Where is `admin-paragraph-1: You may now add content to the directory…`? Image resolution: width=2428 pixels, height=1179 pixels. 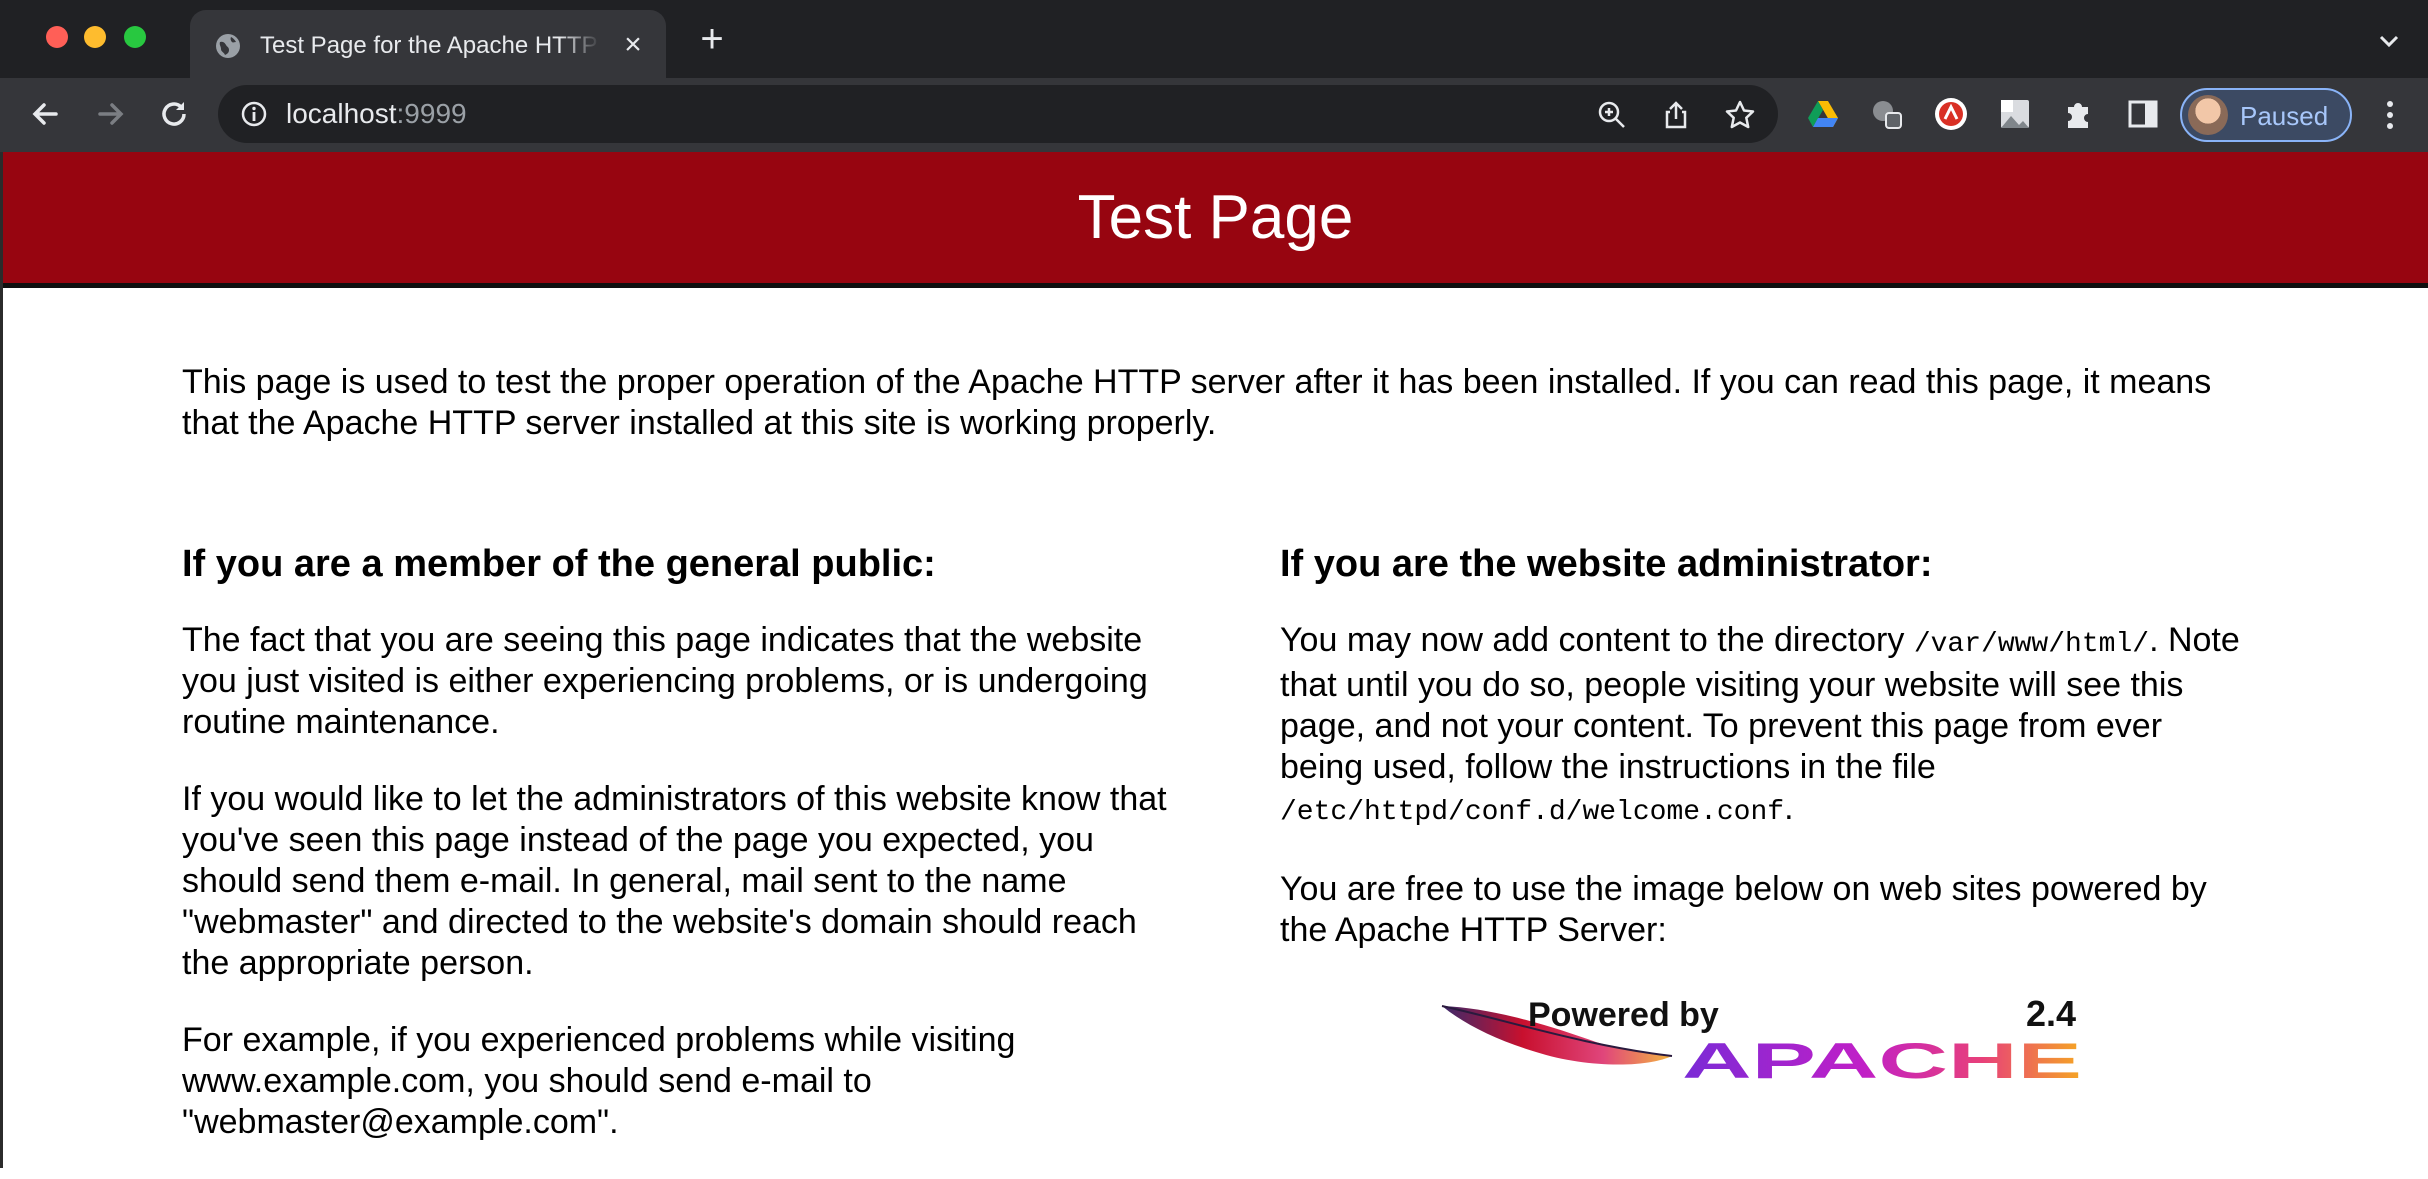 admin-paragraph-1: You may now add content to the directory… is located at coordinates (1760, 726).